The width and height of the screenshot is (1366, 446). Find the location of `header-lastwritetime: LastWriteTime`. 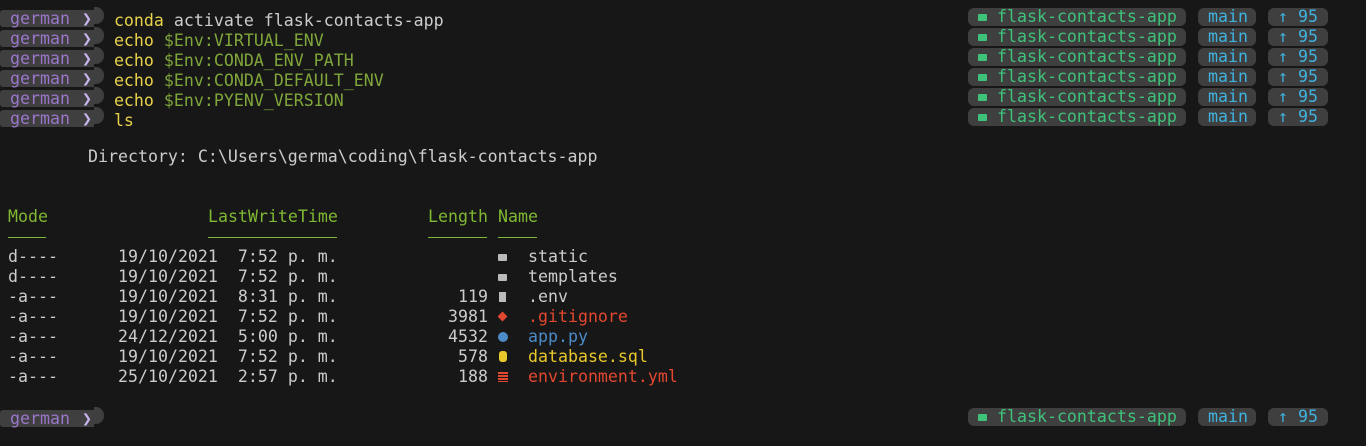

header-lastwritetime: LastWriteTime is located at coordinates (273, 216).